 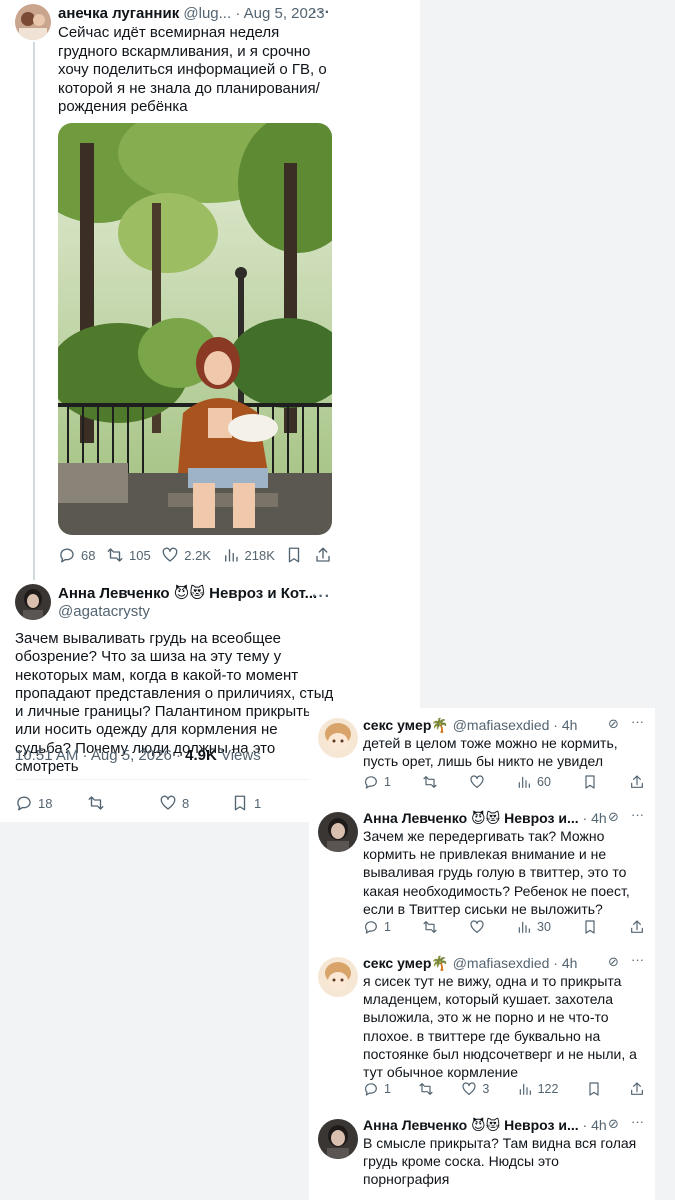 What do you see at coordinates (665, 954) in the screenshot?
I see `background-bottom-right` at bounding box center [665, 954].